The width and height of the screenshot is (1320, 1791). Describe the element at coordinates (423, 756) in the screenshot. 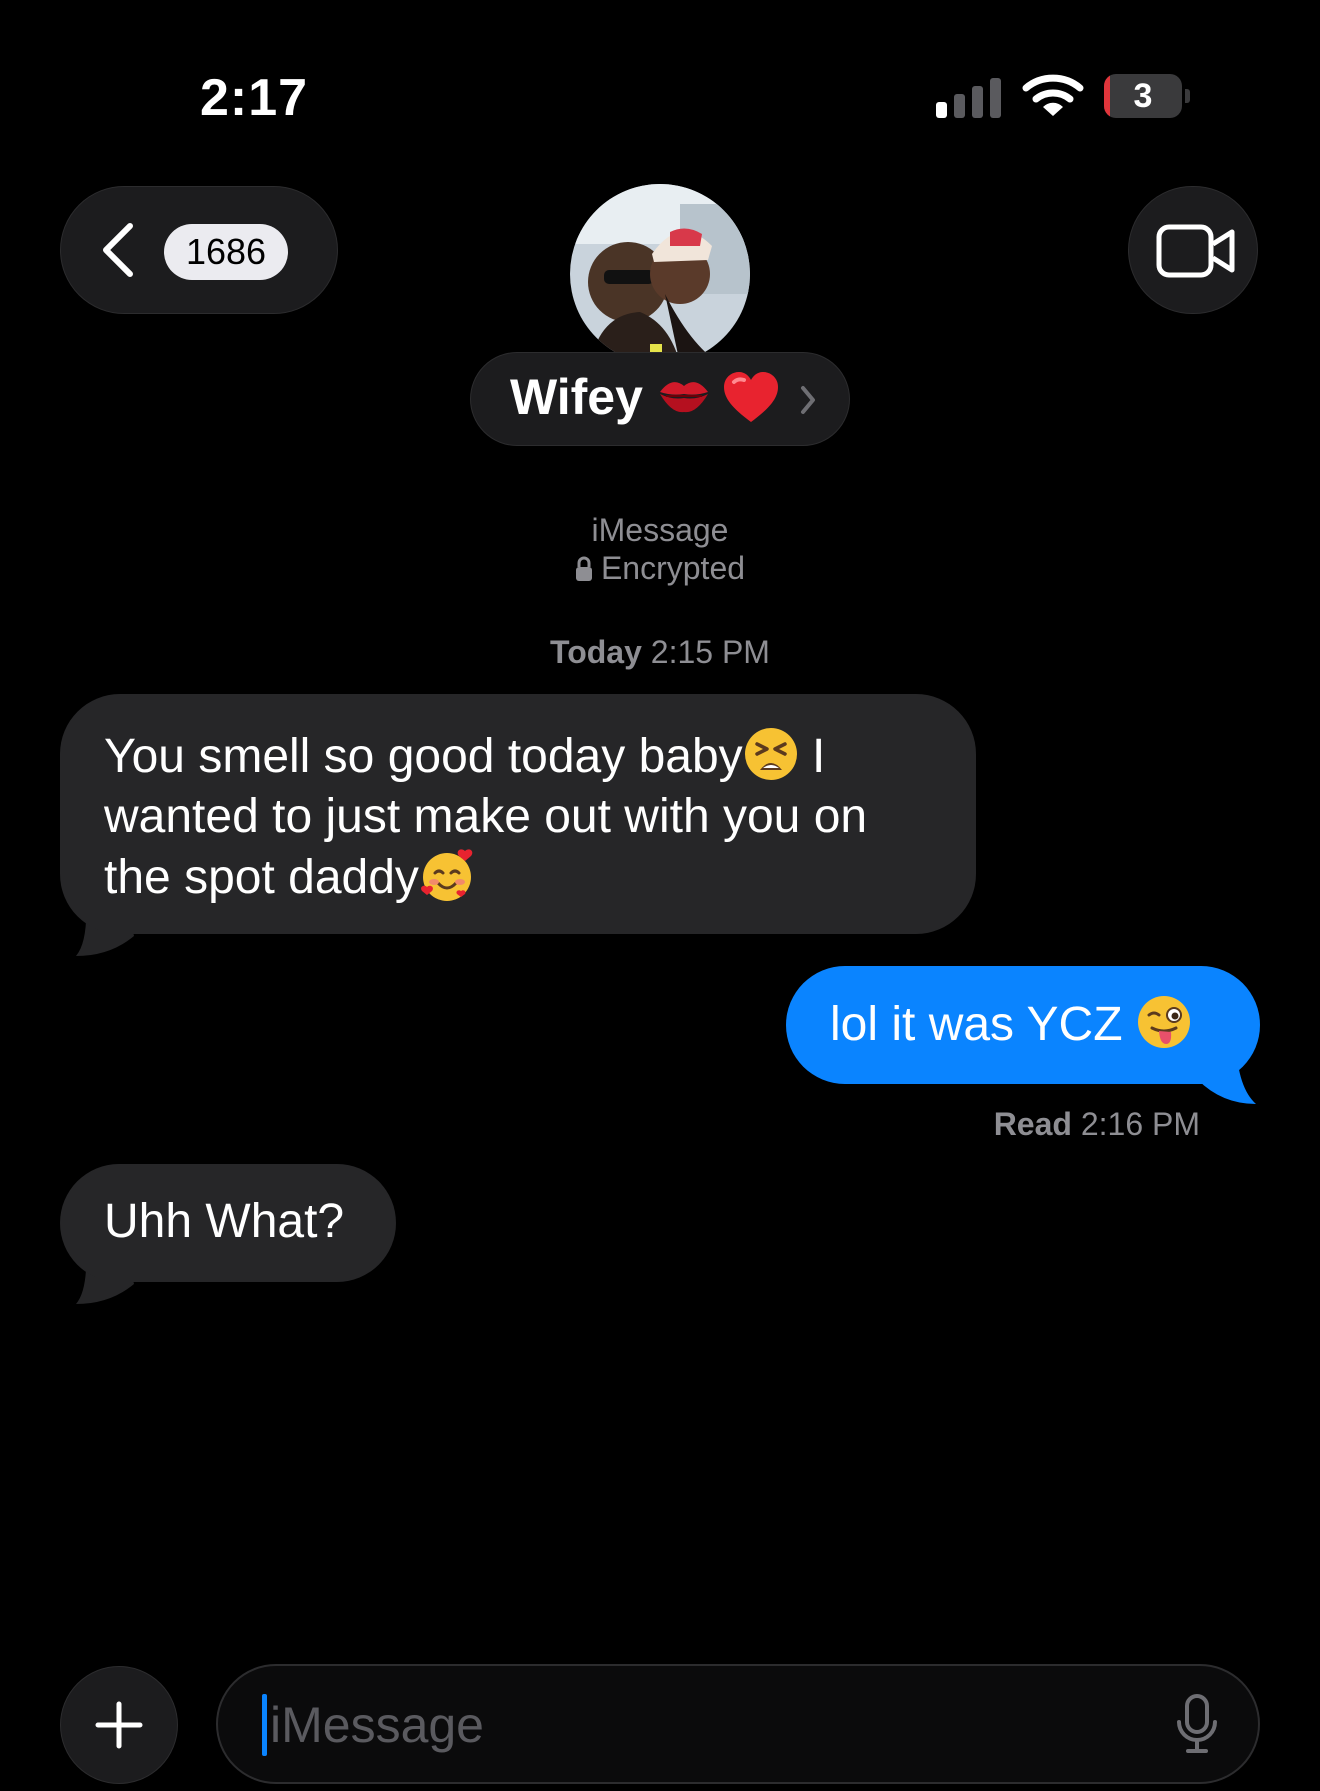

I see `message-text: You smell so good today baby` at that location.